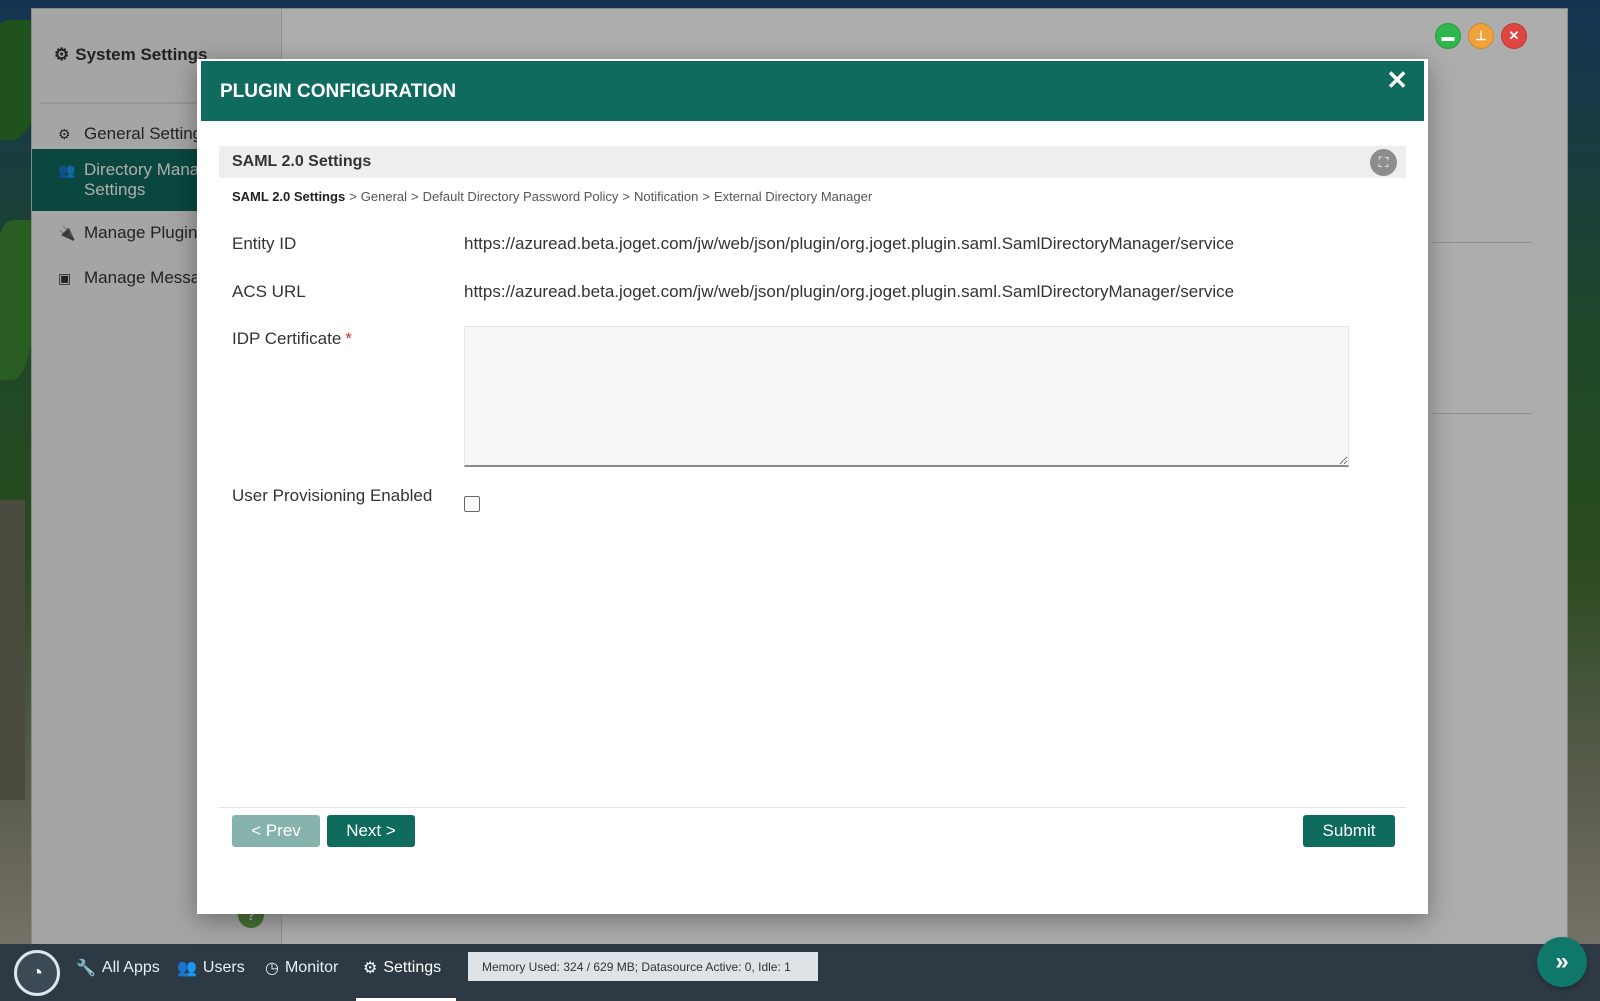 Image resolution: width=1600 pixels, height=1001 pixels. Describe the element at coordinates (666, 196) in the screenshot. I see `breadcrumb-item-notification: Notification` at that location.